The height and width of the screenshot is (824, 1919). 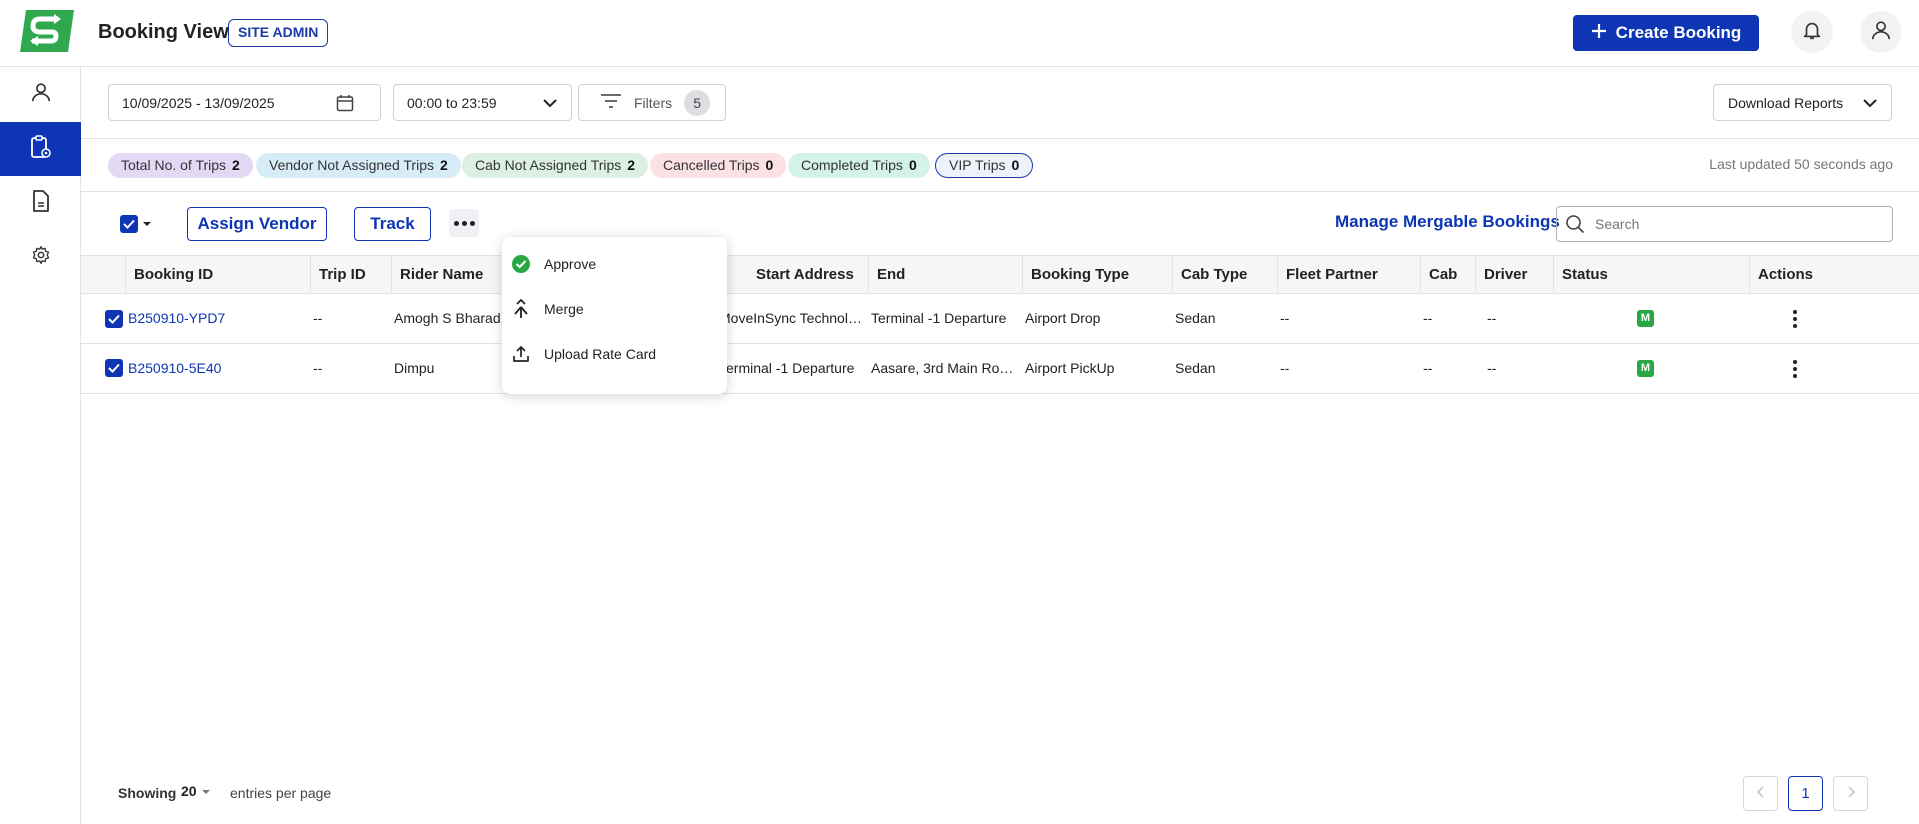 I want to click on filters-button: Filters 5, so click(x=652, y=102).